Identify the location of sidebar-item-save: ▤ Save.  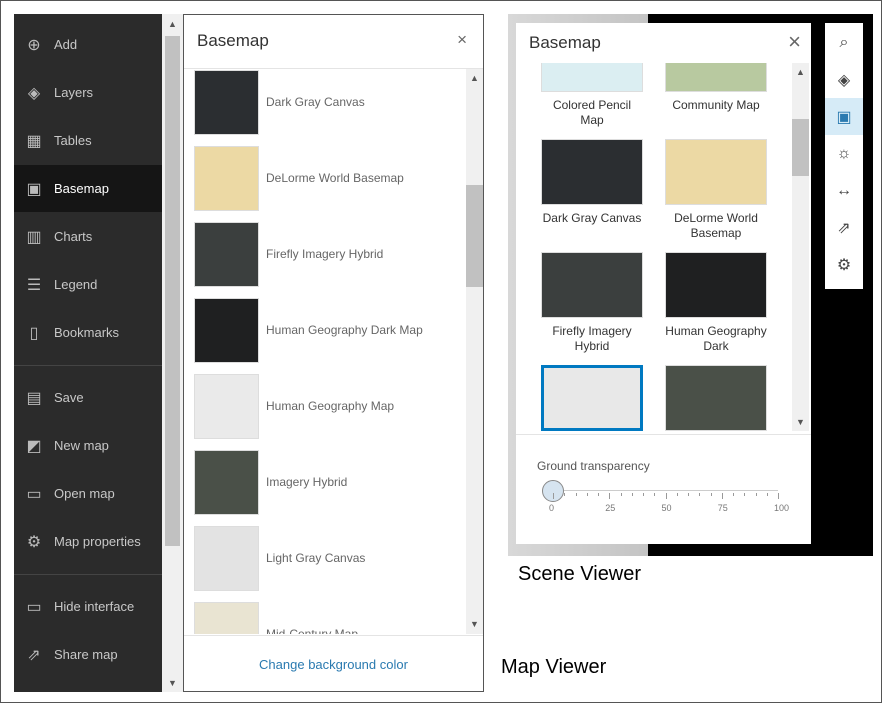
(88, 397).